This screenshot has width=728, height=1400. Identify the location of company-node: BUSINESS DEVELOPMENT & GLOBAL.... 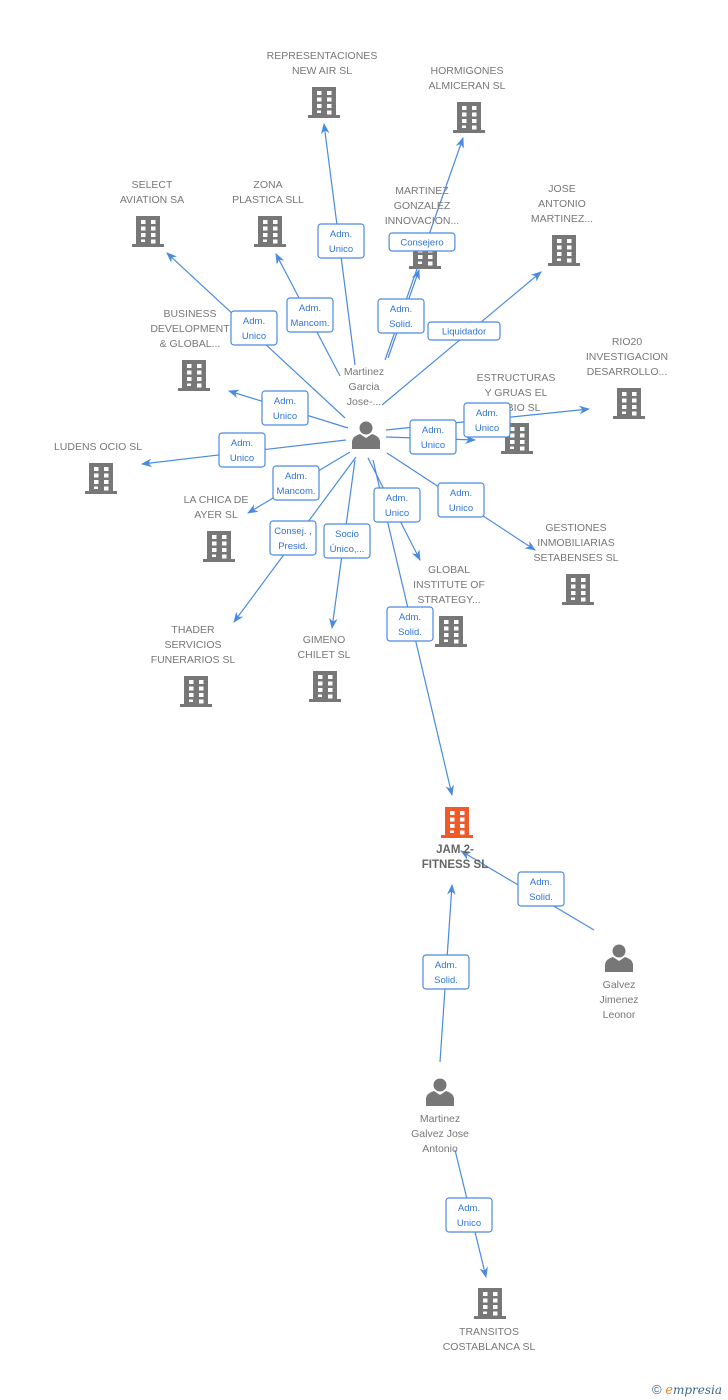
(190, 349).